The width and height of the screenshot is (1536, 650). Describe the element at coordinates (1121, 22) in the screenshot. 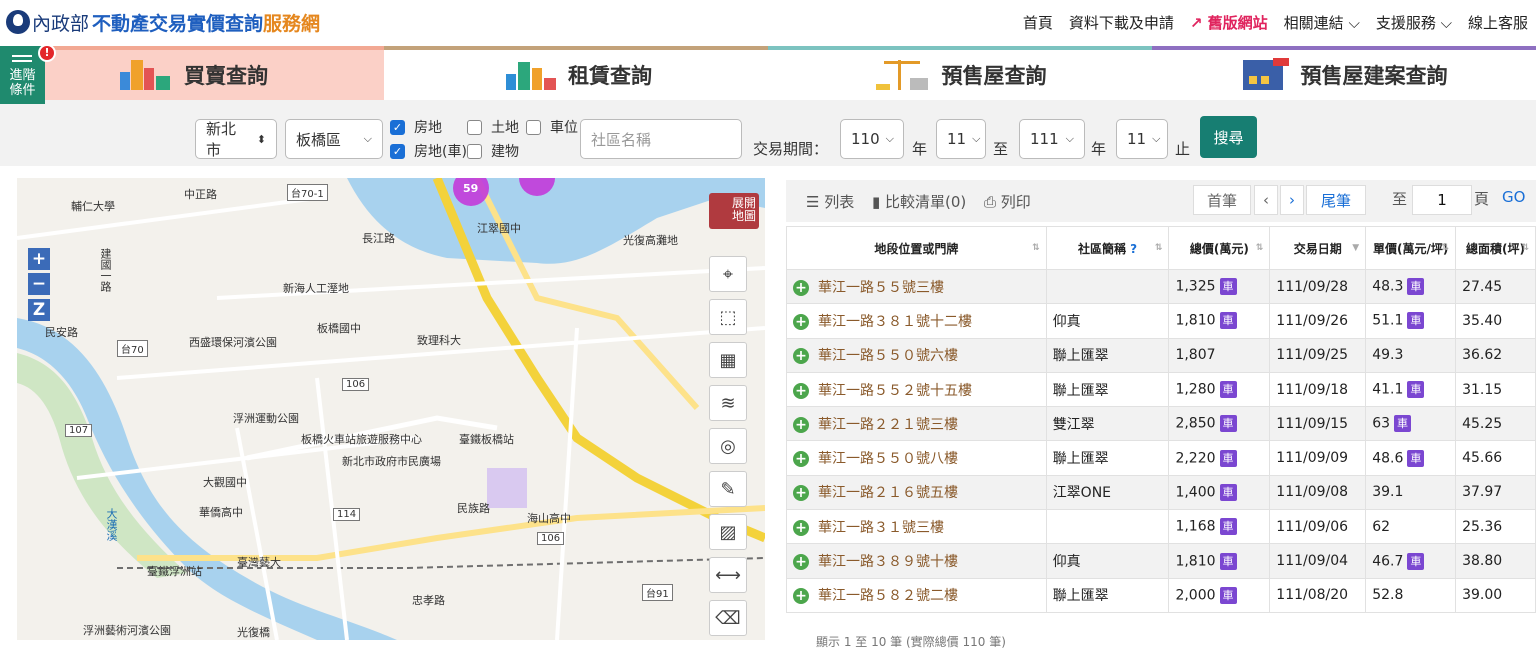

I see `nav-download: 資料下載及申請` at that location.